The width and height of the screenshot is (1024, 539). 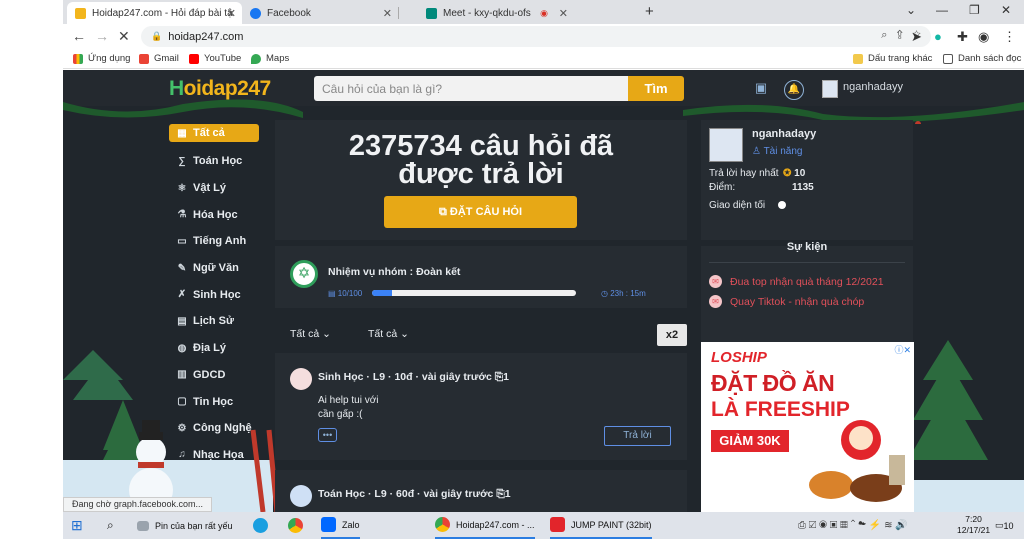 I want to click on mission-title: Nhiệm vụ nhóm : Đoàn kết, so click(x=394, y=272).